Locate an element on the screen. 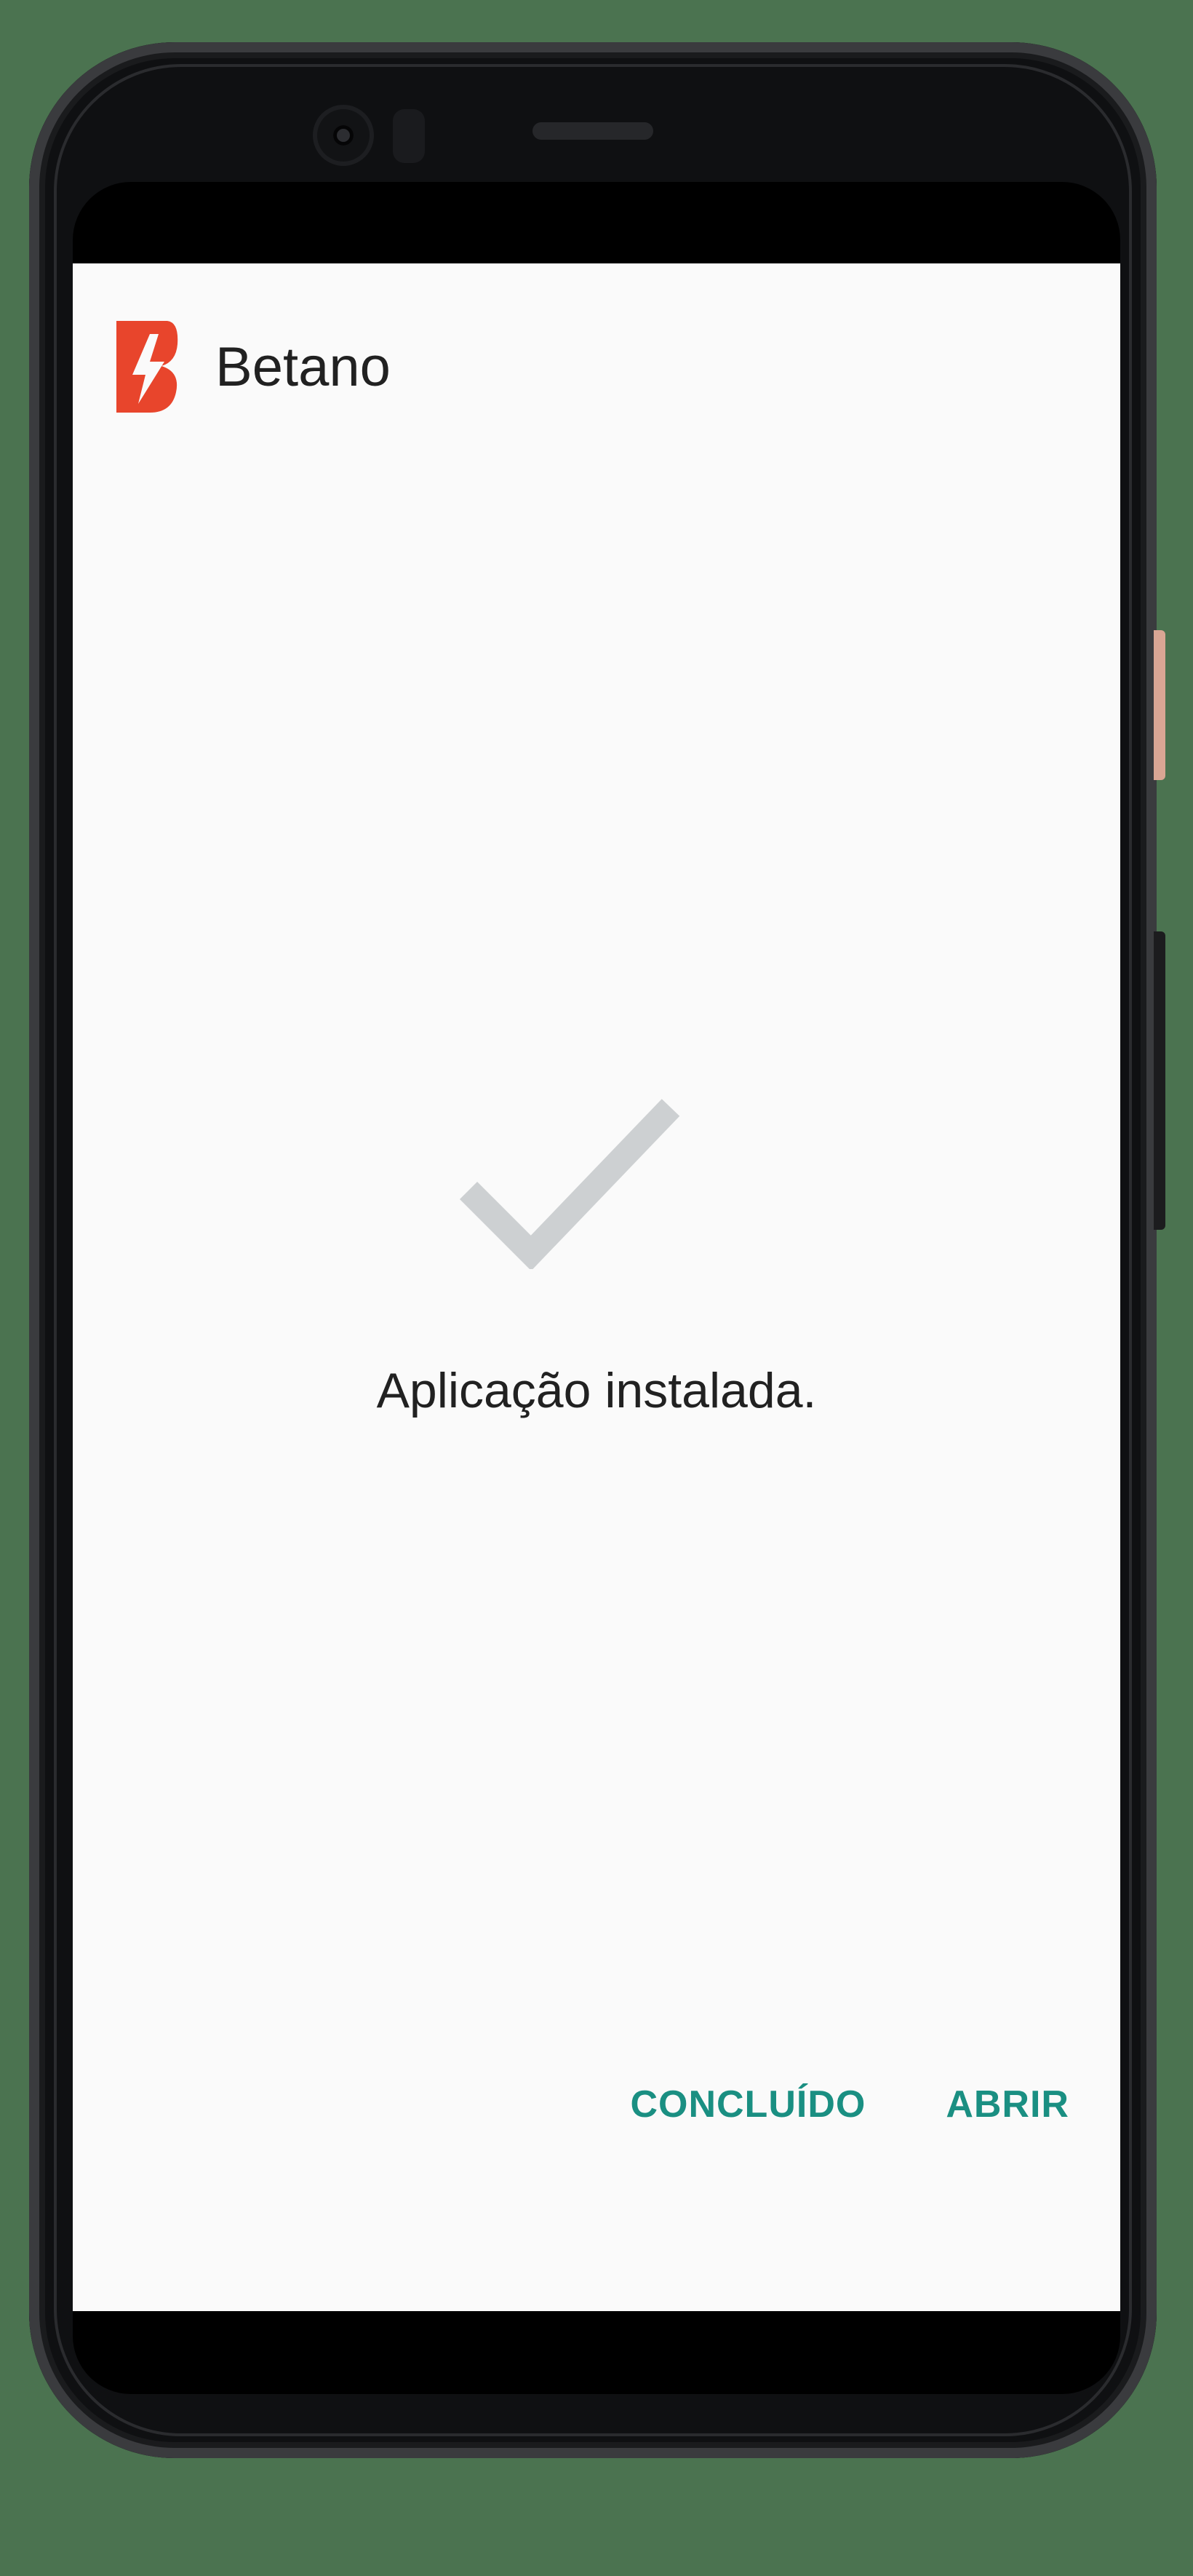 This screenshot has width=1193, height=2576. proximity-sensor is located at coordinates (409, 136).